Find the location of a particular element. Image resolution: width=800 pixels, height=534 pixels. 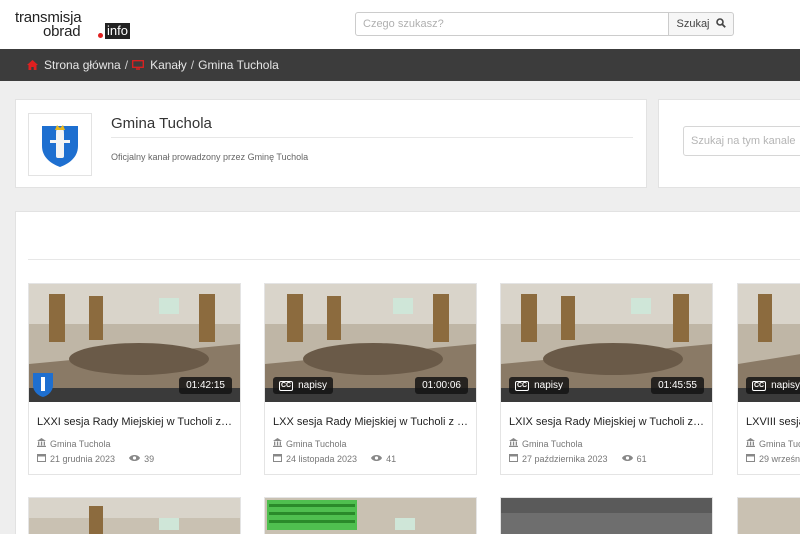

logo-dot is located at coordinates (100, 35).